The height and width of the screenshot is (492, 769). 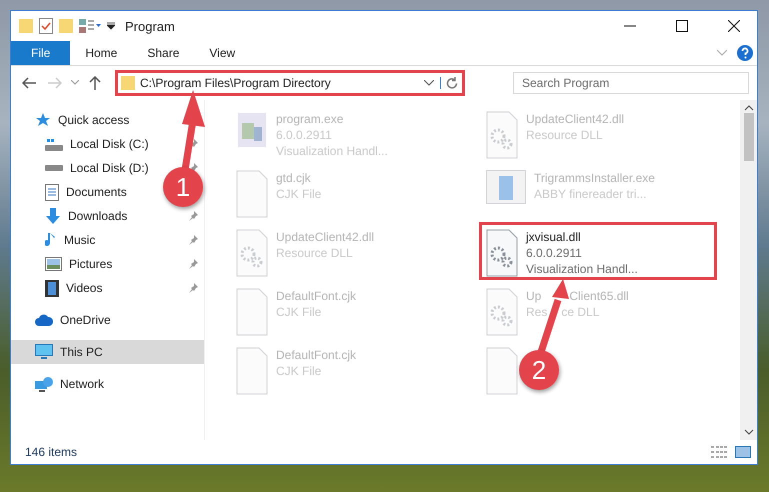 I want to click on help-icon, so click(x=745, y=53).